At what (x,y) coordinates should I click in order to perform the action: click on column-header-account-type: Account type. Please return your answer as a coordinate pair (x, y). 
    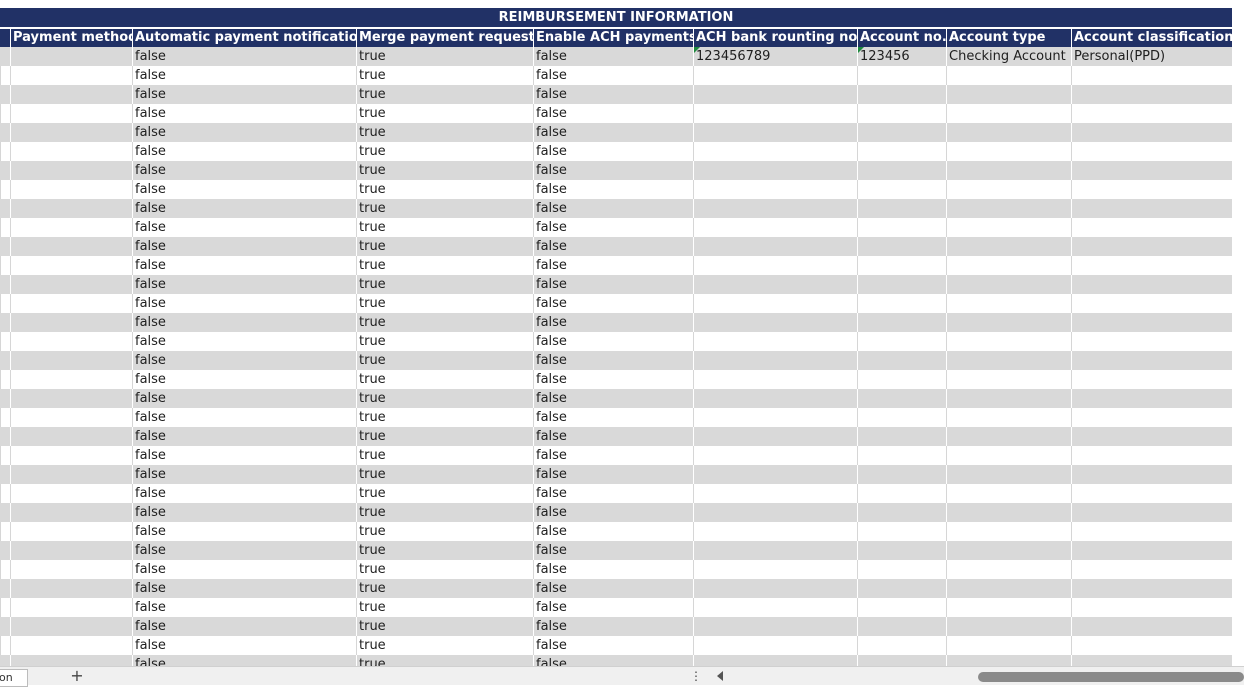
    Looking at the image, I should click on (1008, 38).